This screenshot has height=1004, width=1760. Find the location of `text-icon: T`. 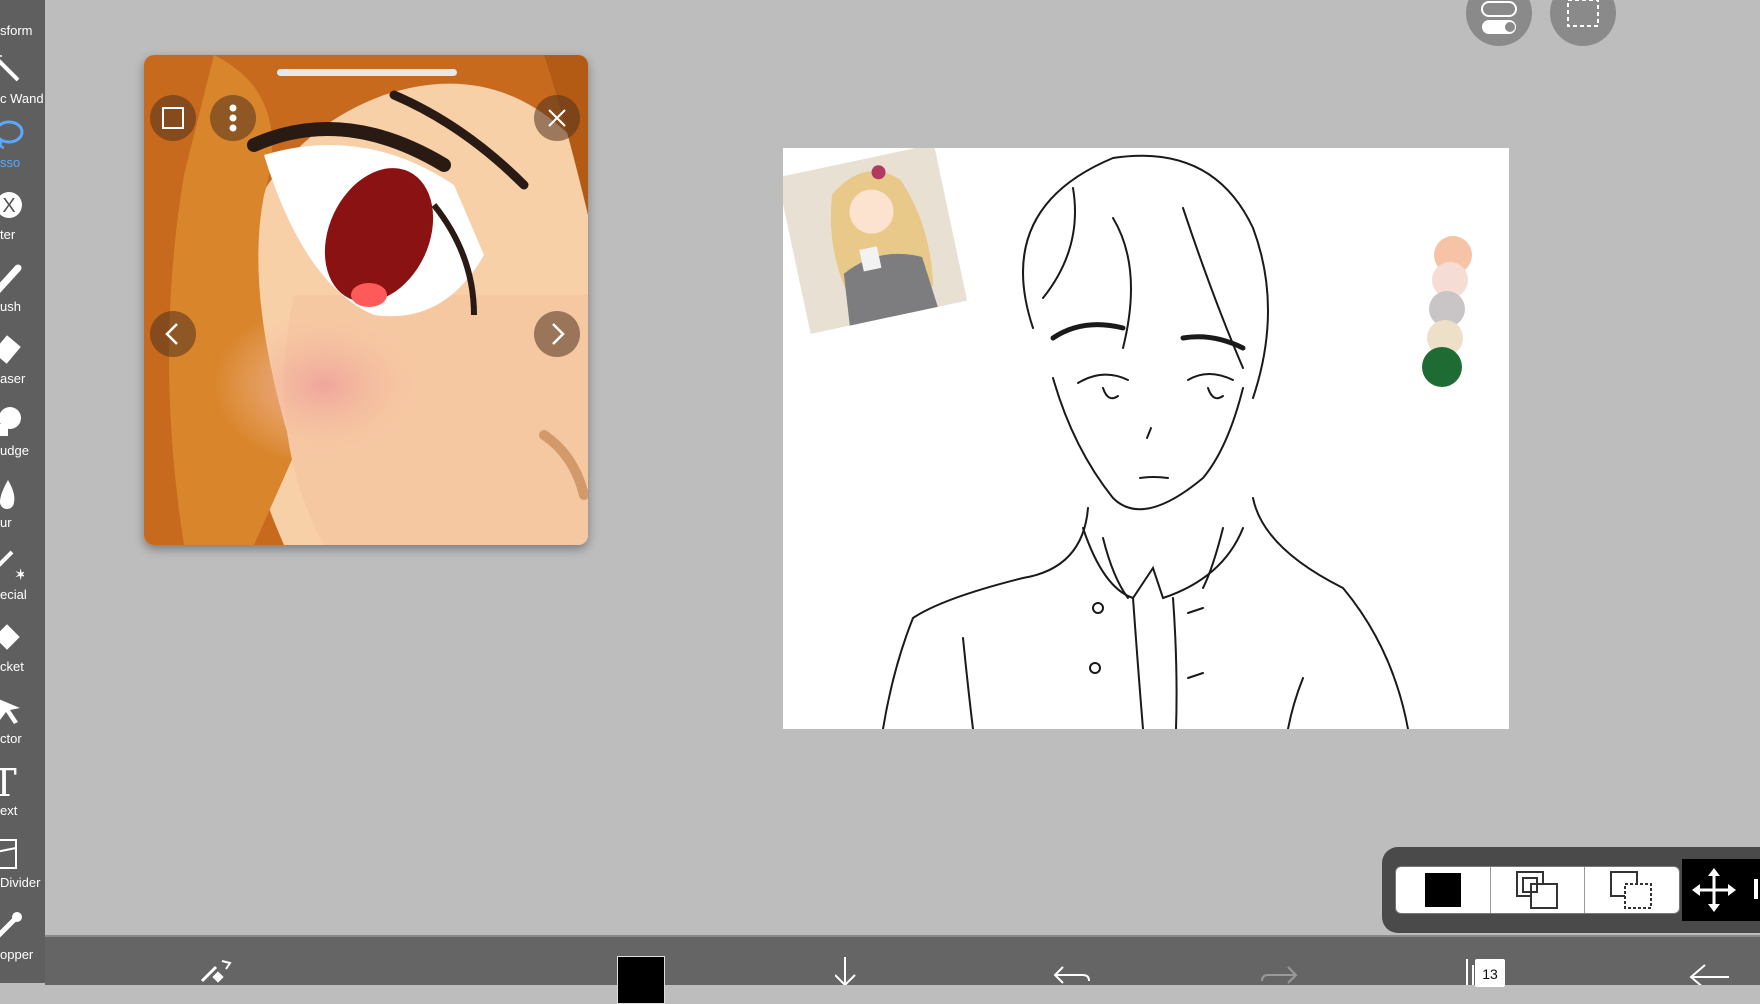

text-icon: T is located at coordinates (8, 782).